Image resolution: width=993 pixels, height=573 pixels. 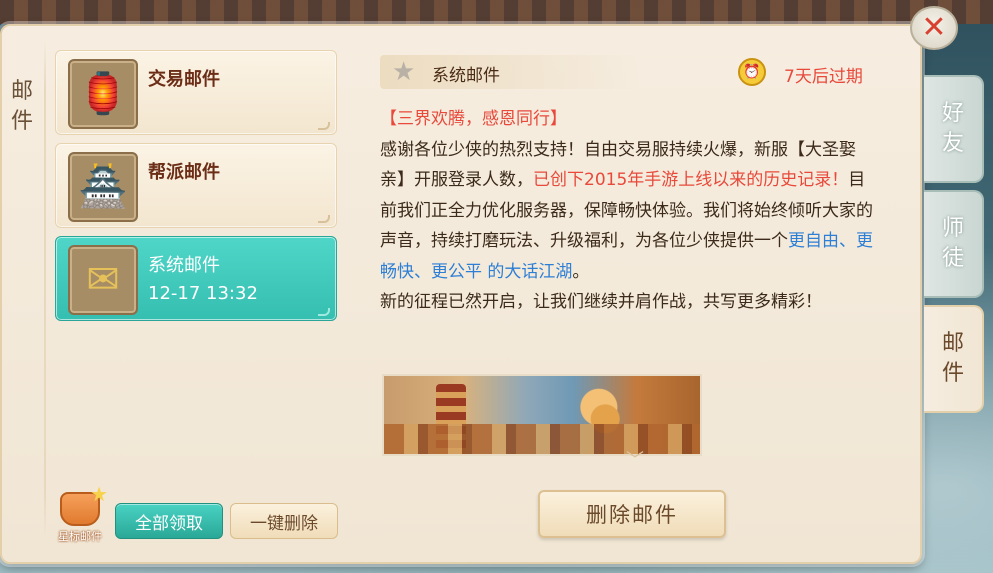 I want to click on tab-label-char: 邮, so click(x=952, y=343).